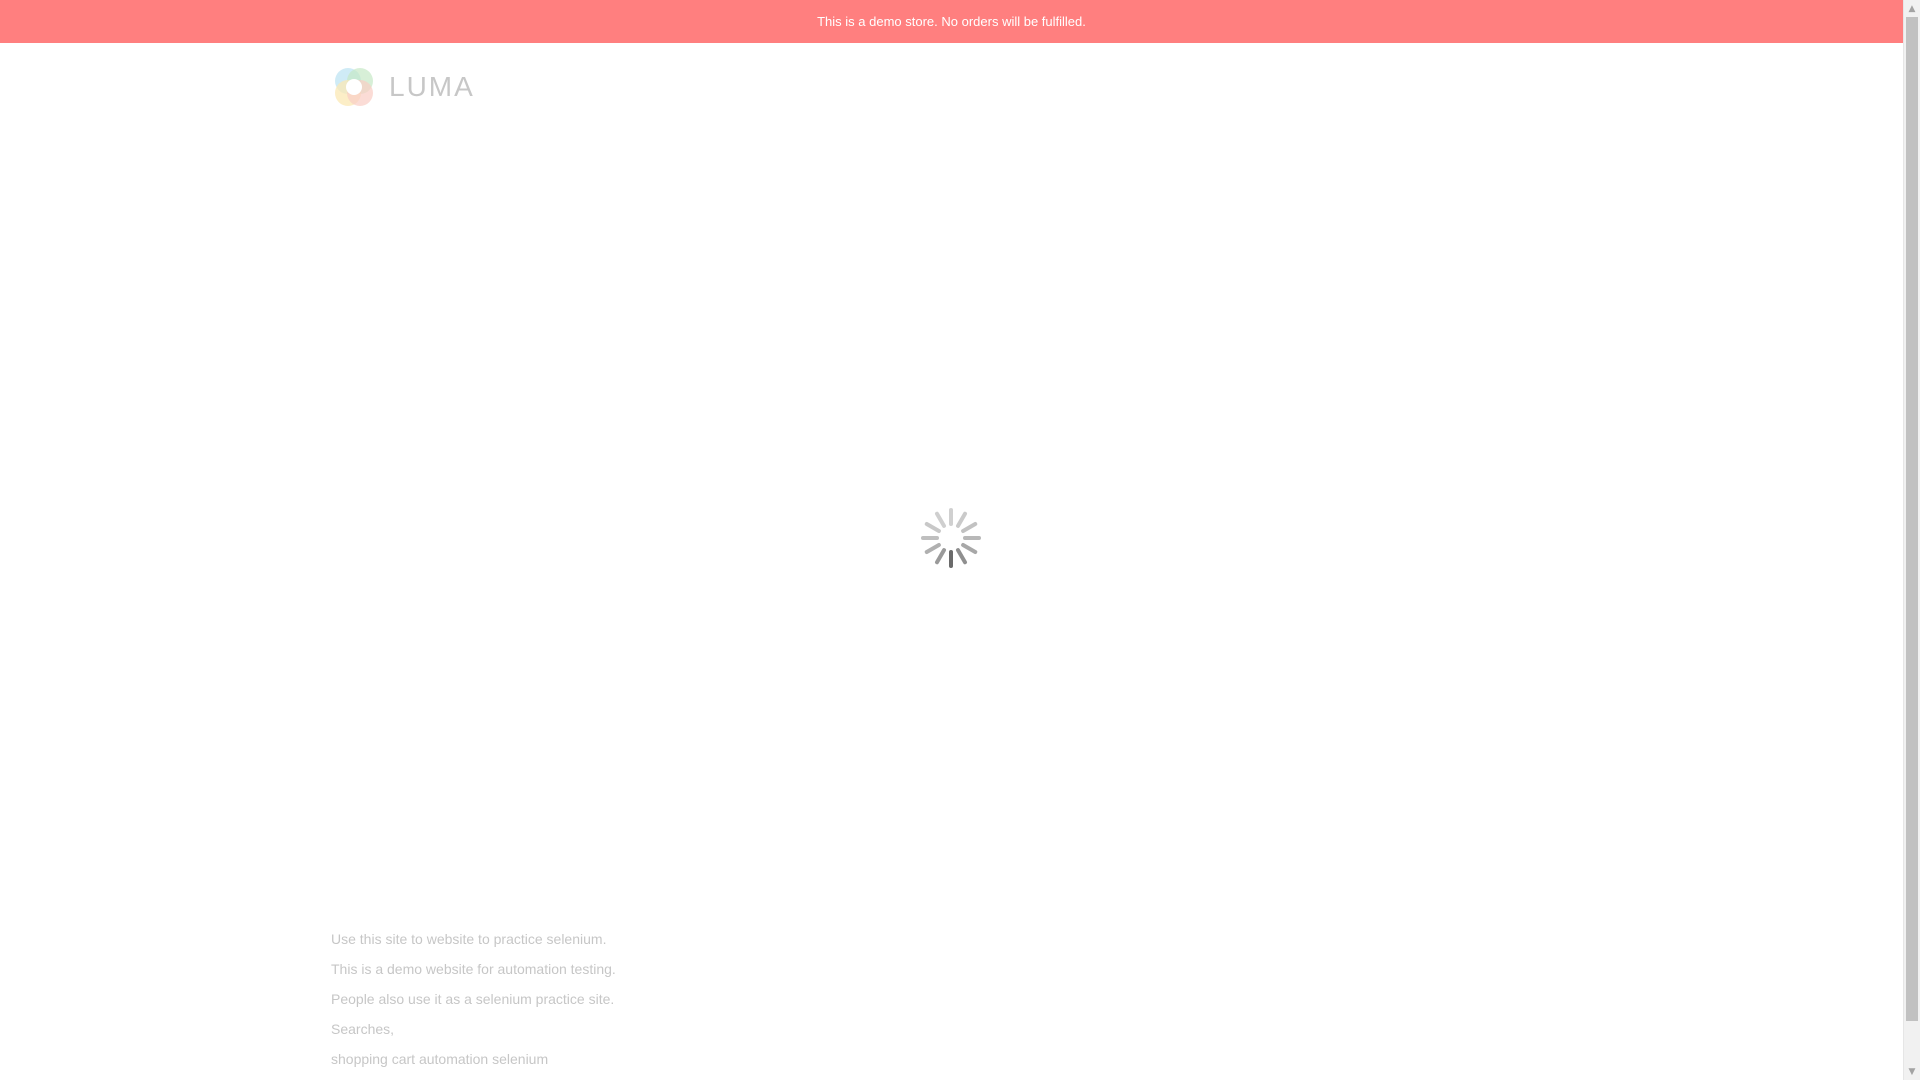  I want to click on footer-line: Searches,, so click(363, 1029).